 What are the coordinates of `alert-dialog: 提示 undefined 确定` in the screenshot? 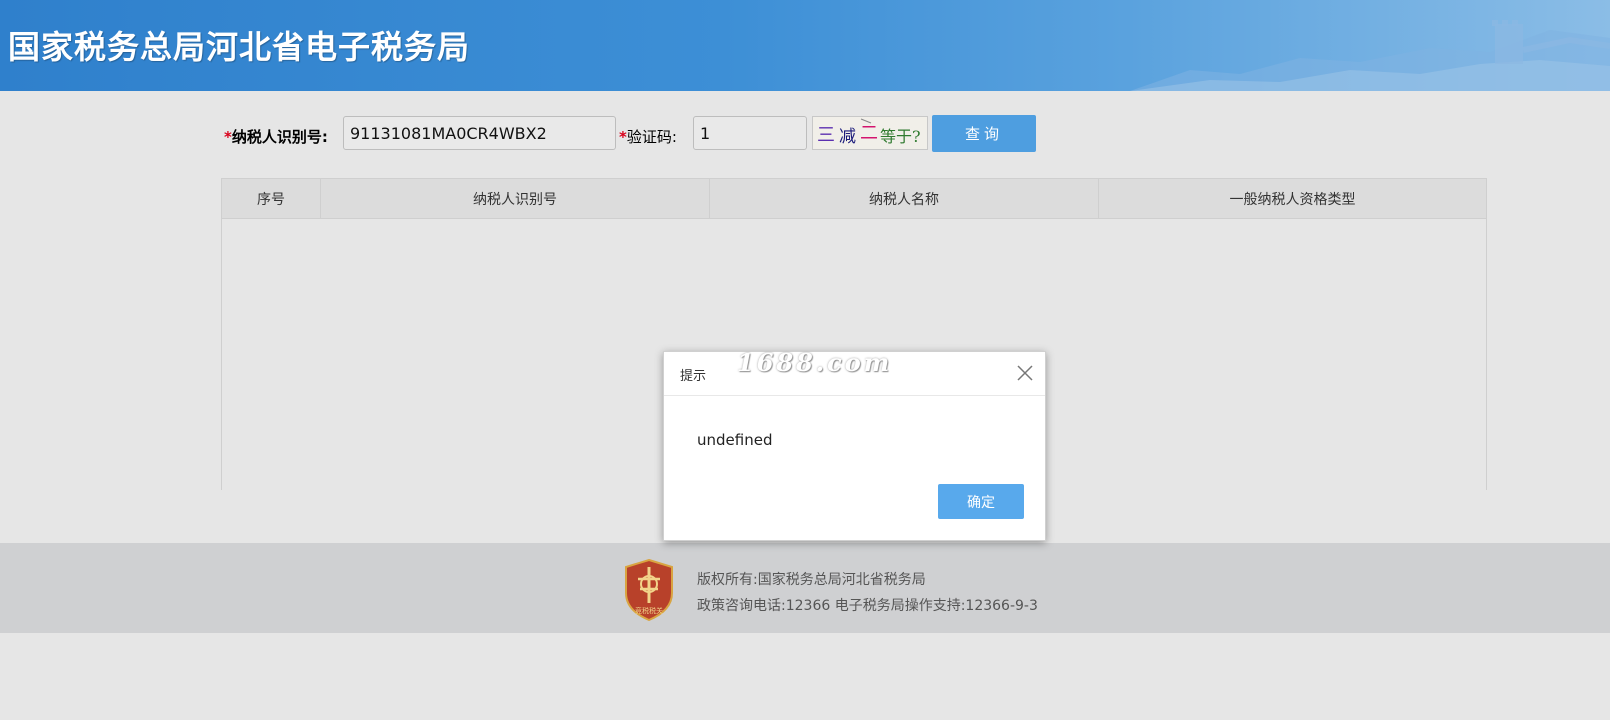 It's located at (854, 446).